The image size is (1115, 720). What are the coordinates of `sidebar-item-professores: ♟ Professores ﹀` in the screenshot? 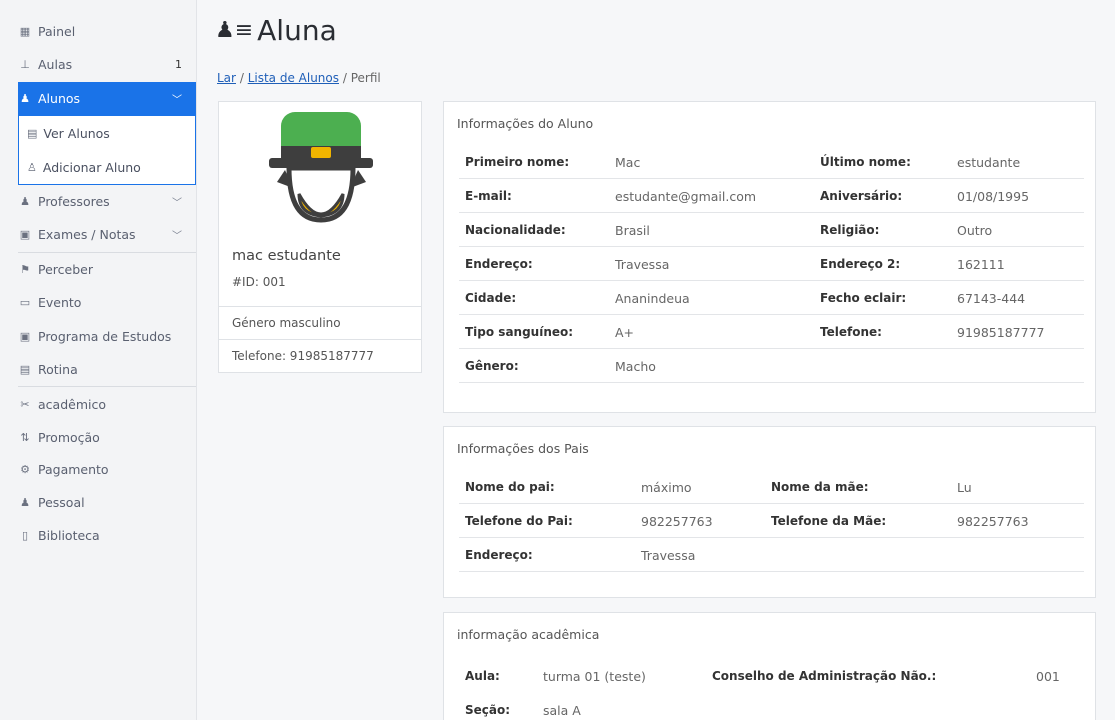 It's located at (107, 201).